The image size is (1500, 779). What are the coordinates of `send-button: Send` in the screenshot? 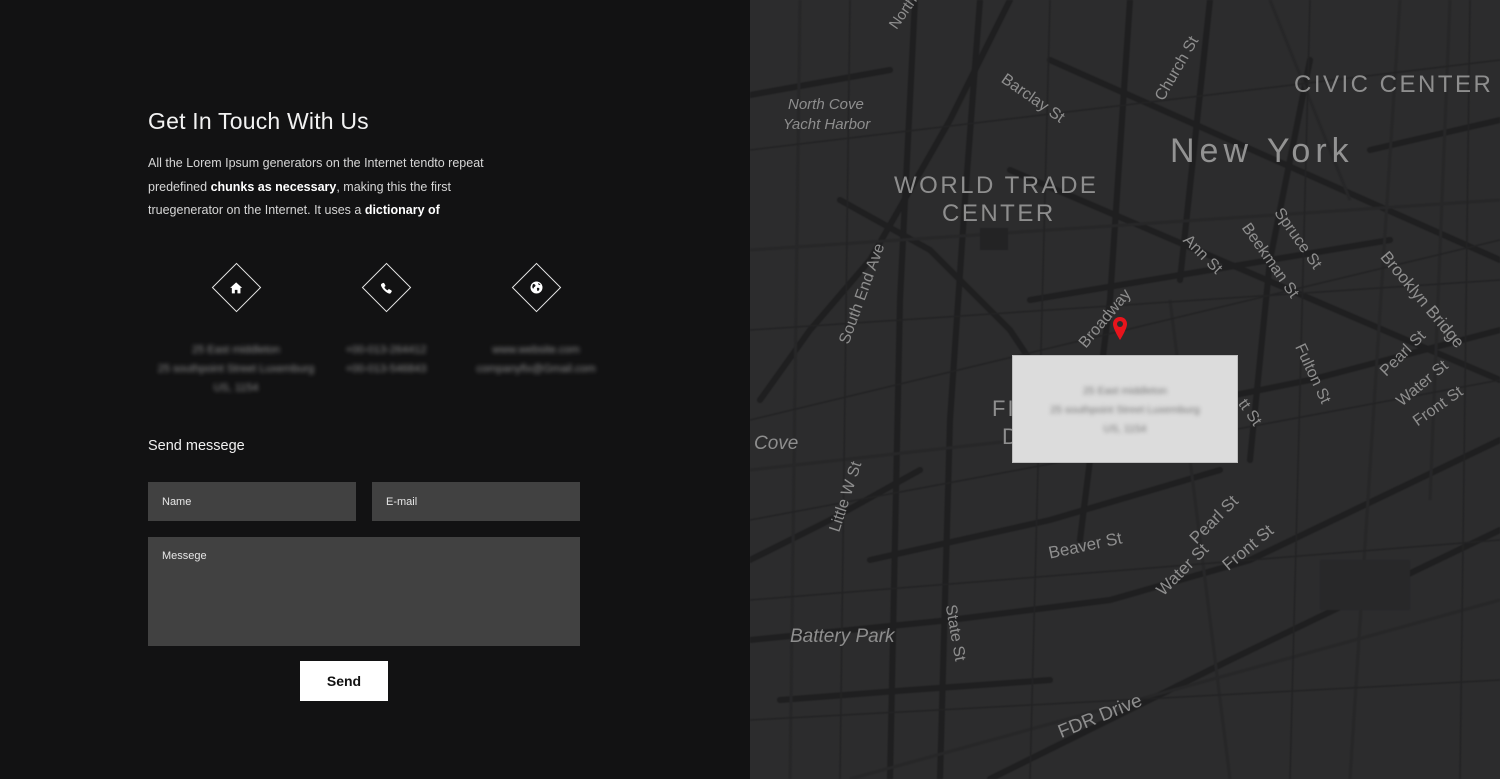 It's located at (344, 681).